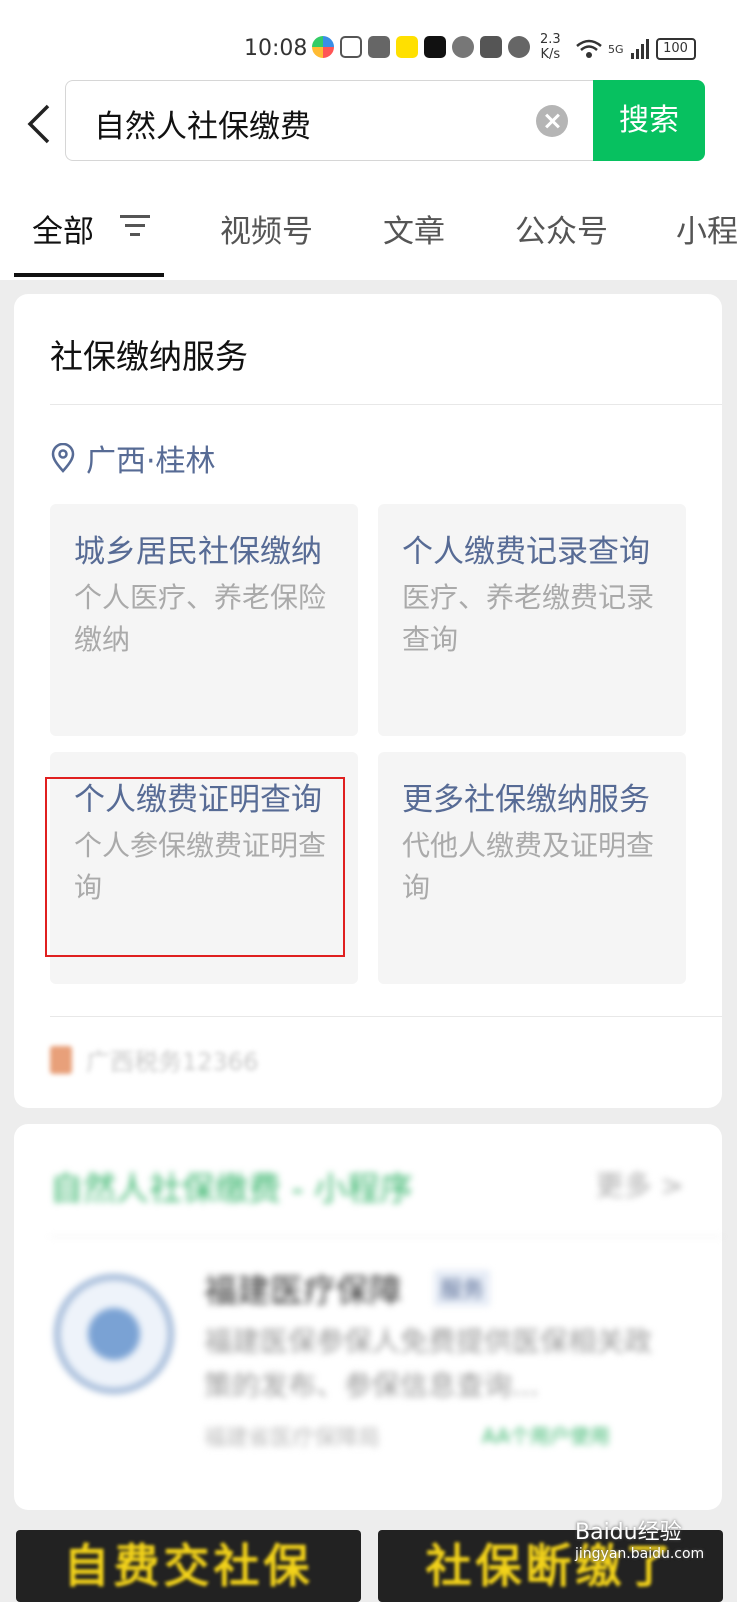  I want to click on video-thumbnail-text: 自费交社保, so click(188, 1566).